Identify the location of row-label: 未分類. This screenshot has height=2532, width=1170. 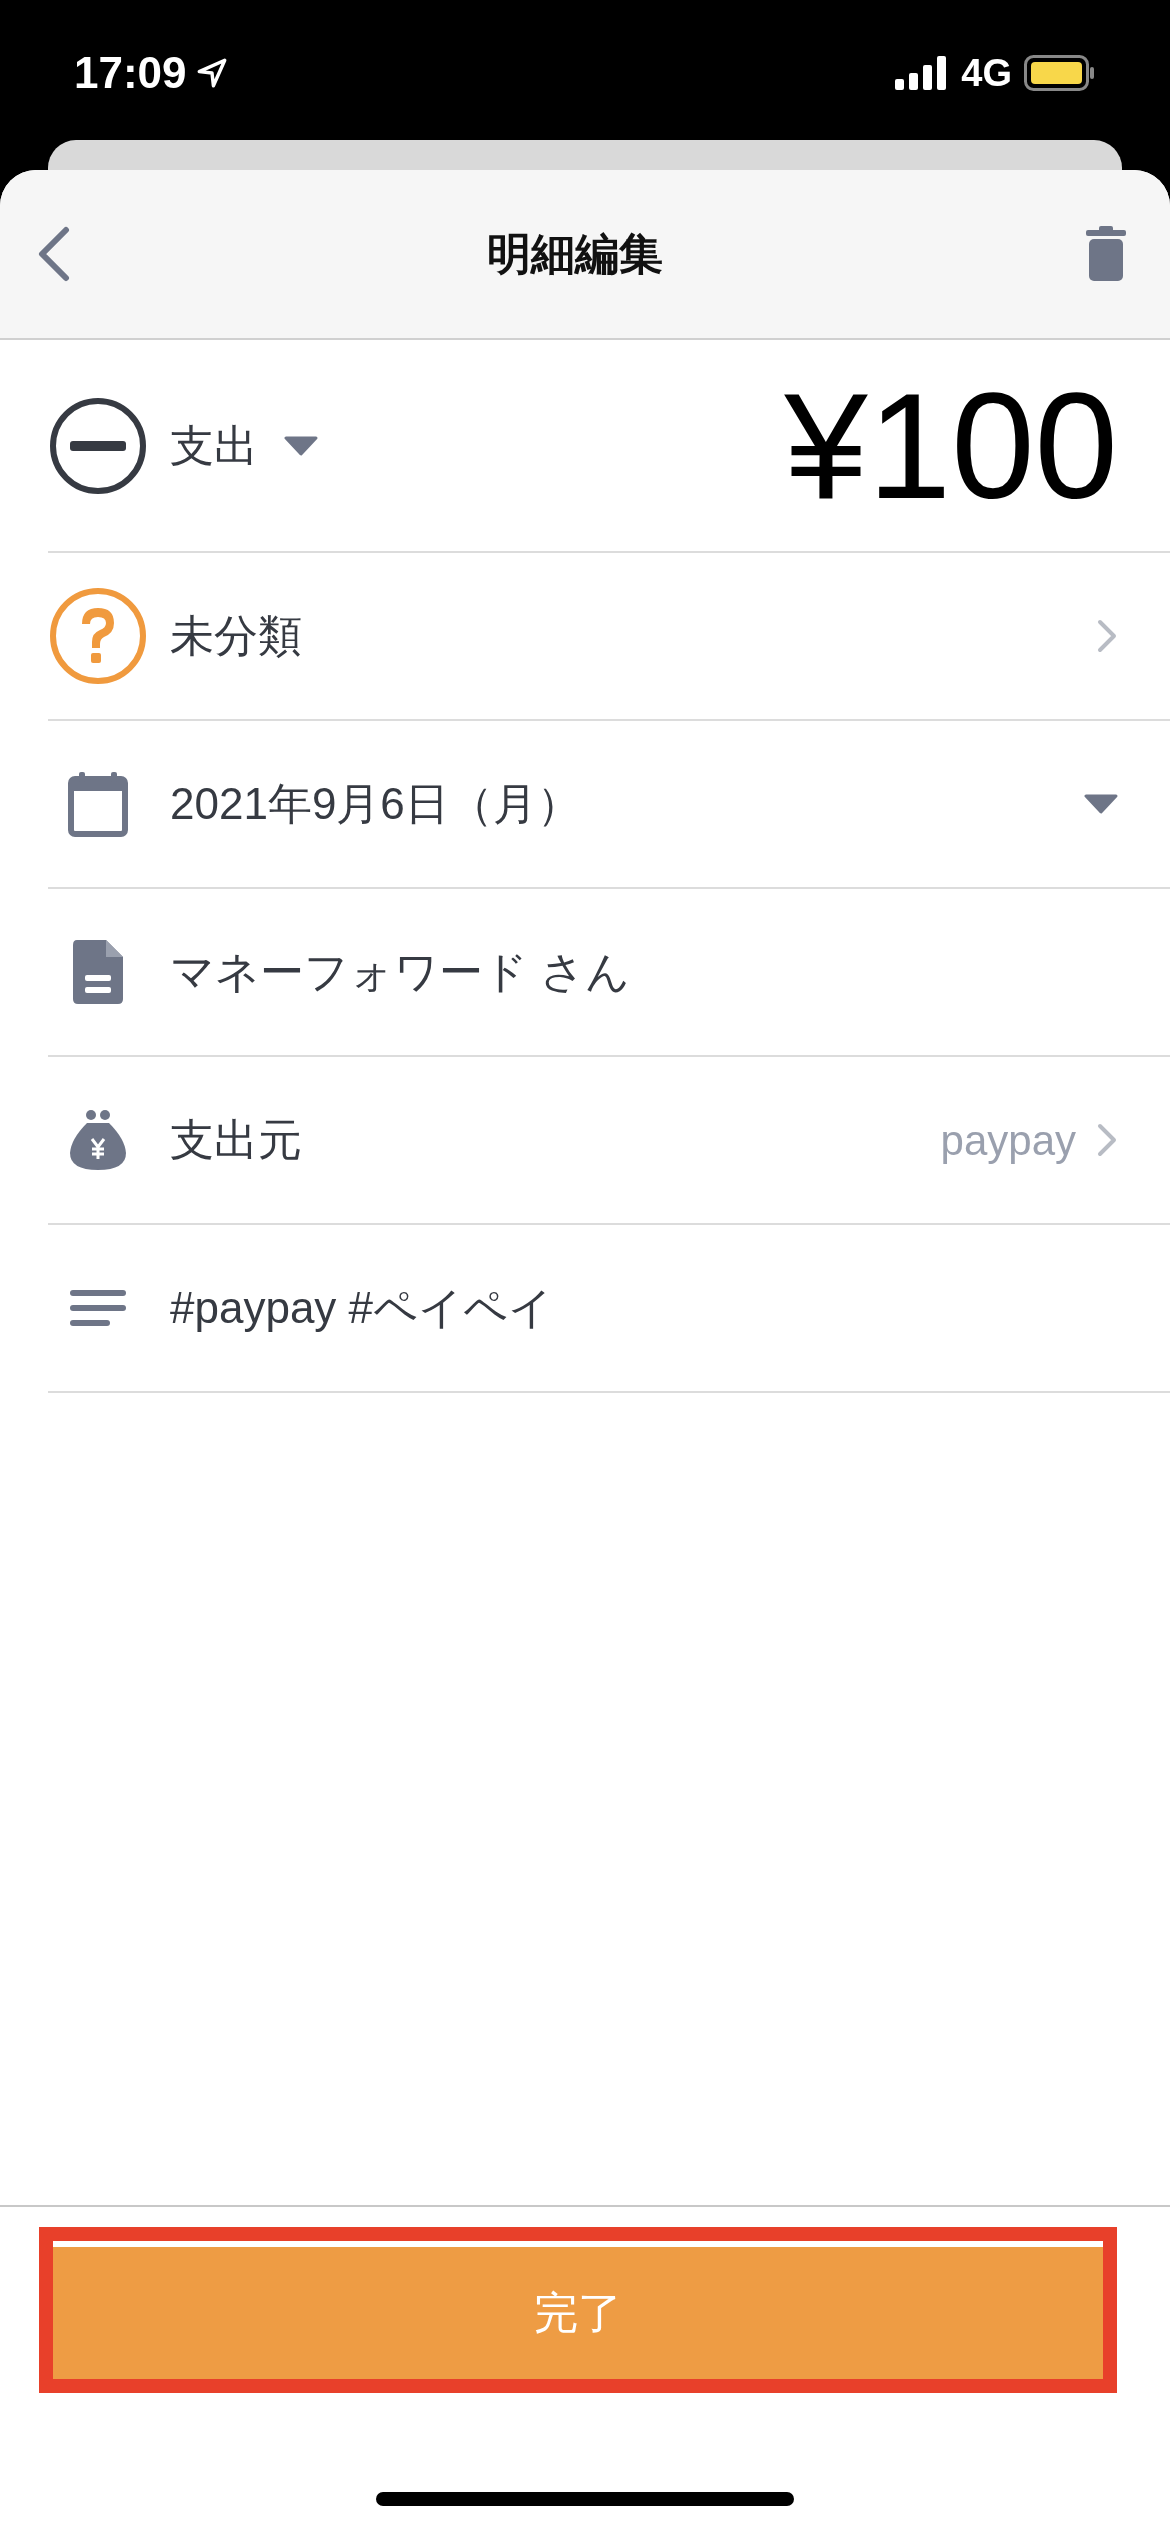
(236, 636).